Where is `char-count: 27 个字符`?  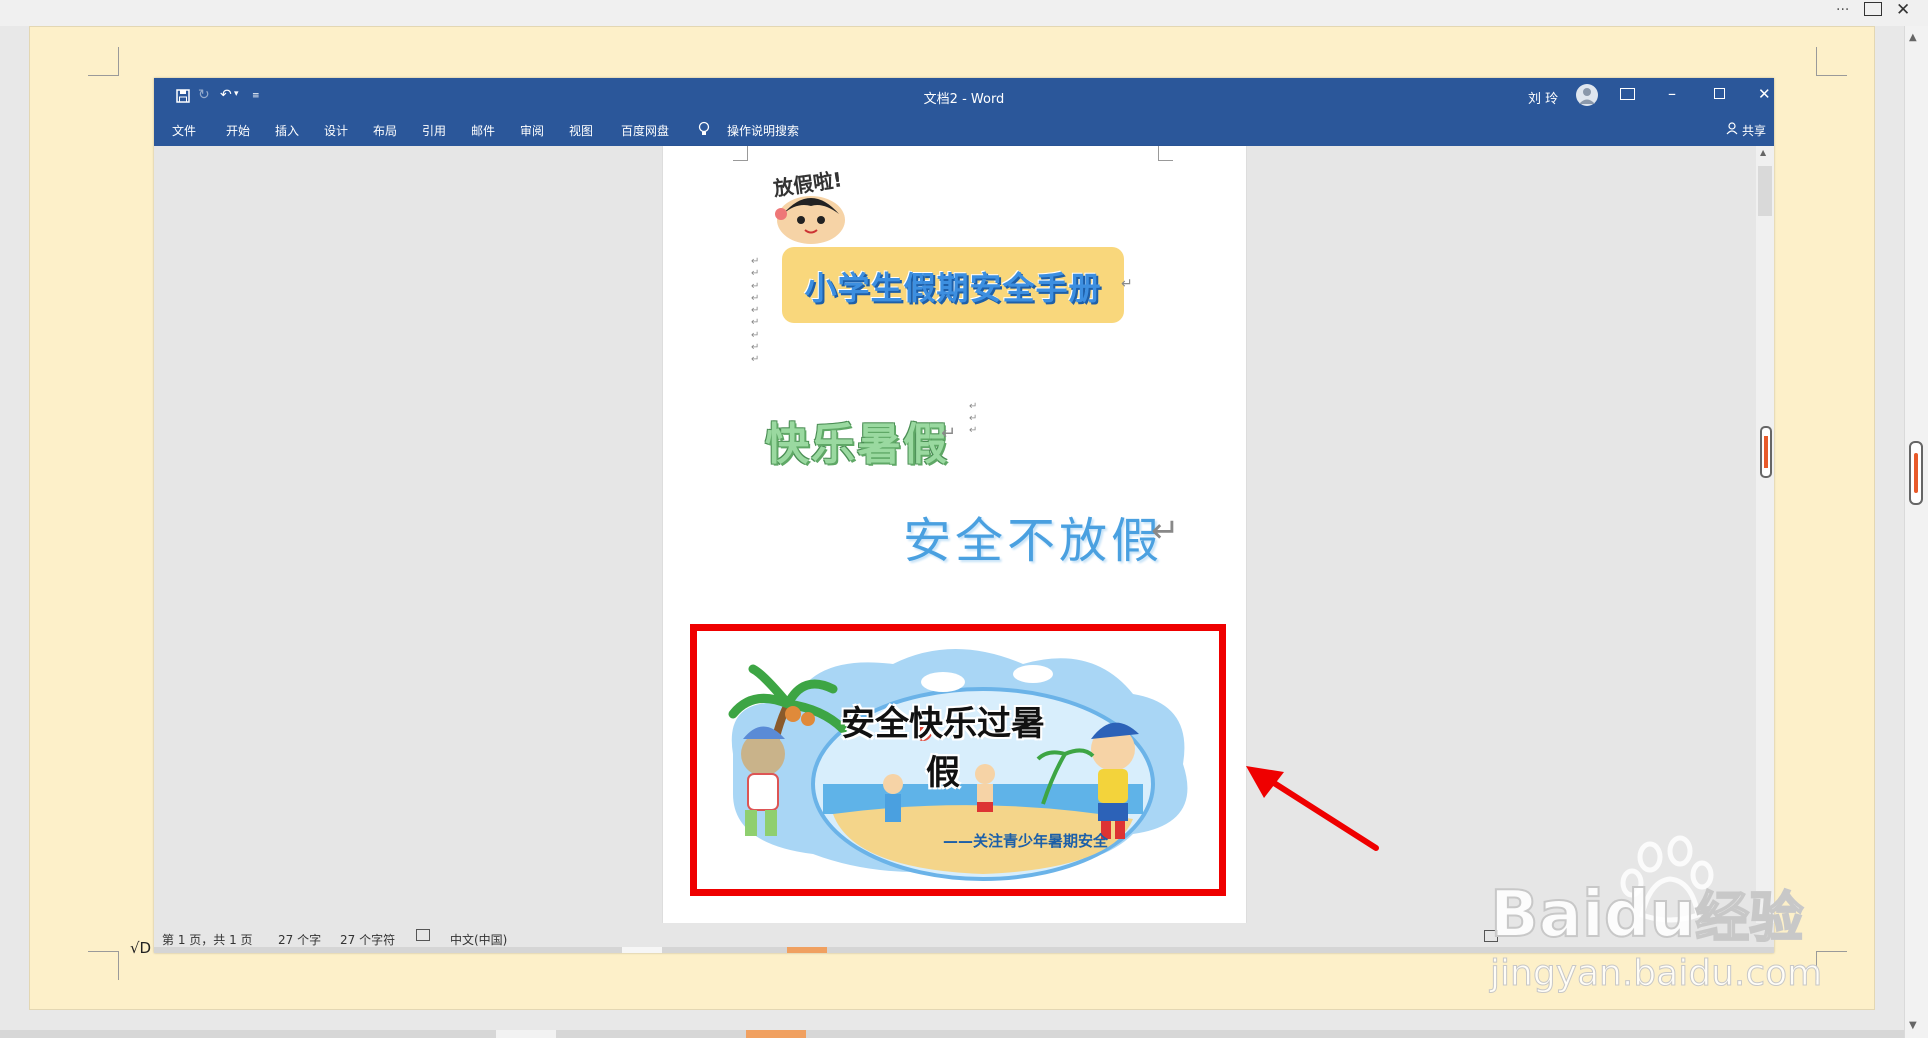
char-count: 27 个字符 is located at coordinates (367, 939).